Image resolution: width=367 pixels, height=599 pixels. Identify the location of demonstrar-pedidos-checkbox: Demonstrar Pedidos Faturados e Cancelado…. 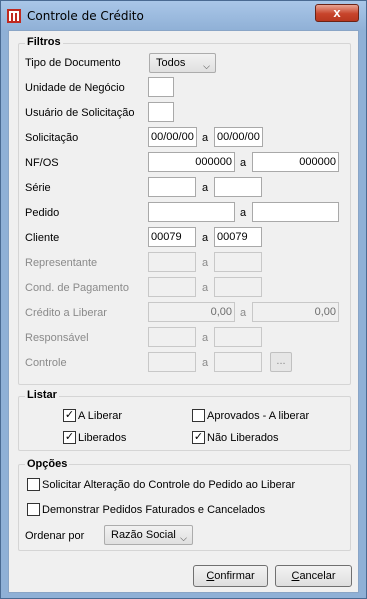
(146, 509).